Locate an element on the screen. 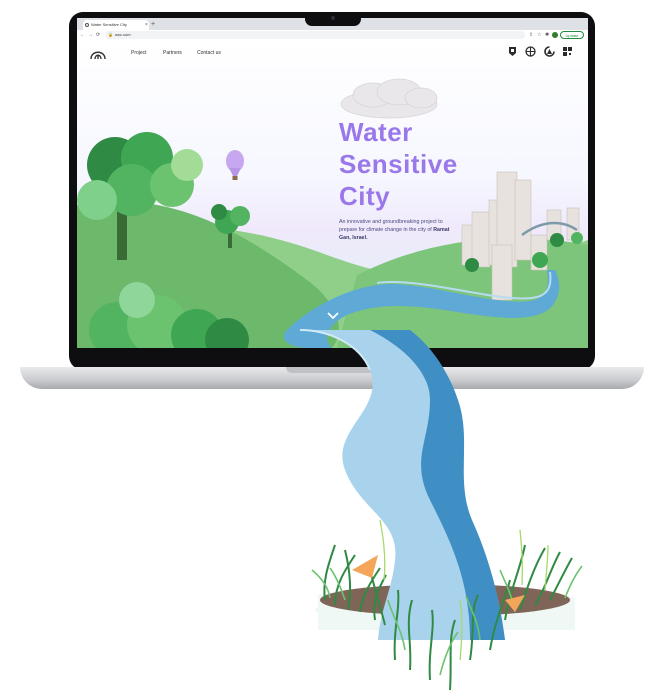 The width and height of the screenshot is (666, 697). camera-icon is located at coordinates (333, 18).